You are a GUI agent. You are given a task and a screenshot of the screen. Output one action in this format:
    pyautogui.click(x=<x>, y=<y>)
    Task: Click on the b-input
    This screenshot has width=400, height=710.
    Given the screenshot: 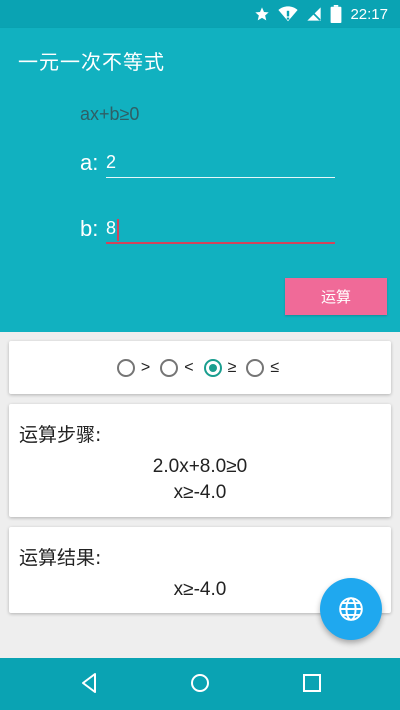 What is the action you would take?
    pyautogui.click(x=220, y=229)
    